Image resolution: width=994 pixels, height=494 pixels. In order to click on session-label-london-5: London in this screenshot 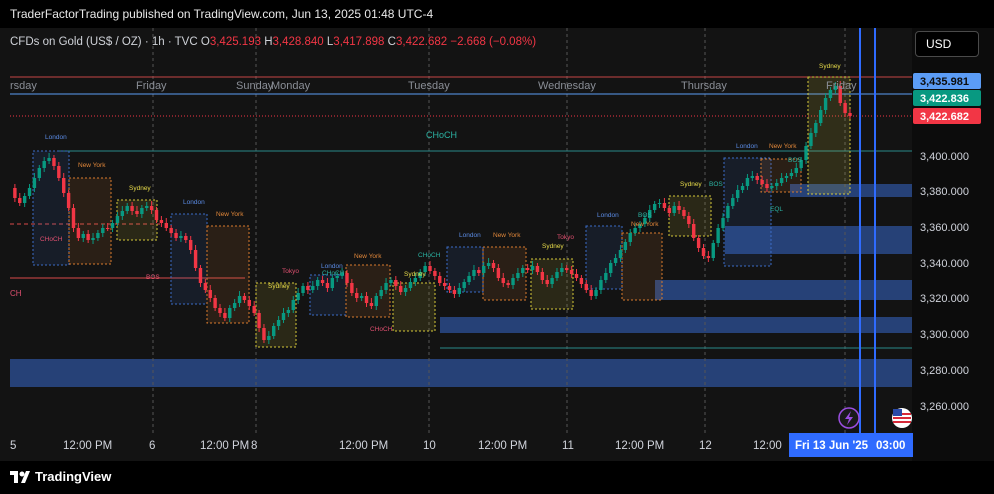, I will do `click(608, 215)`.